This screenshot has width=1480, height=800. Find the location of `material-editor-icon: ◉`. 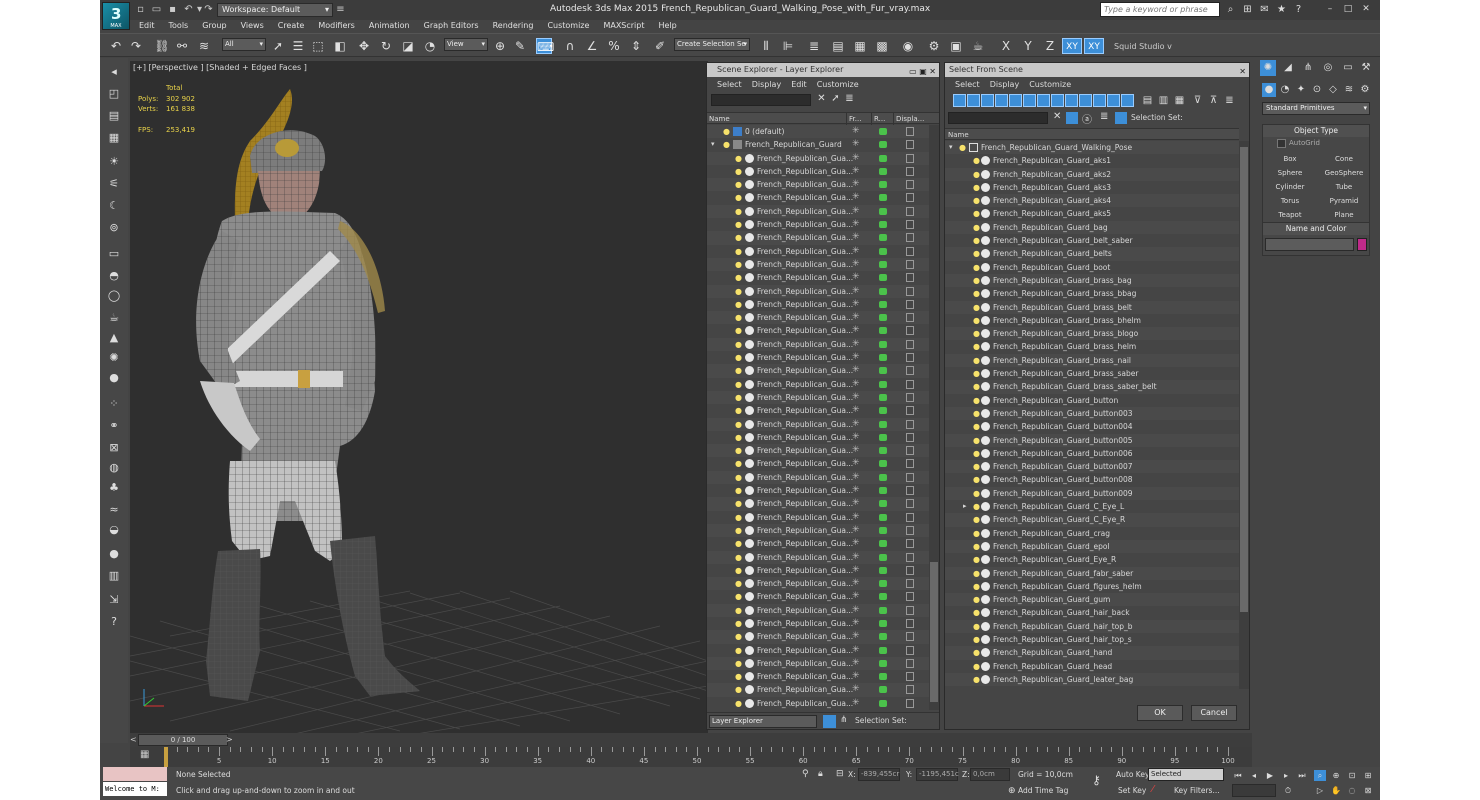

material-editor-icon: ◉ is located at coordinates (908, 46).